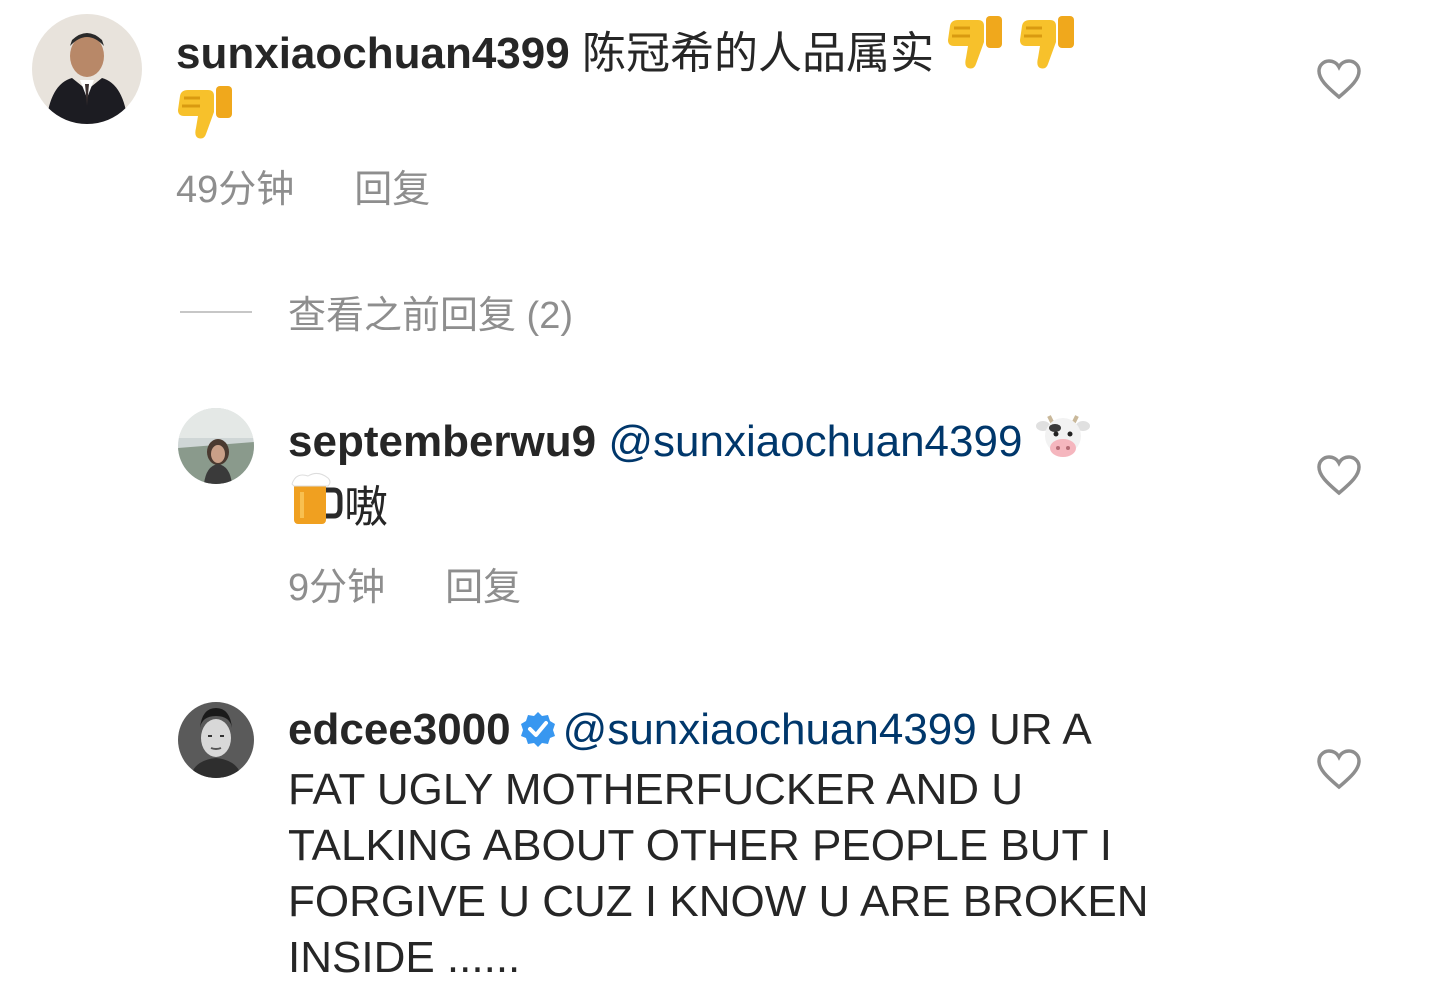 This screenshot has height=1005, width=1432. Describe the element at coordinates (235, 190) in the screenshot. I see `comment-time: 49分钟` at that location.